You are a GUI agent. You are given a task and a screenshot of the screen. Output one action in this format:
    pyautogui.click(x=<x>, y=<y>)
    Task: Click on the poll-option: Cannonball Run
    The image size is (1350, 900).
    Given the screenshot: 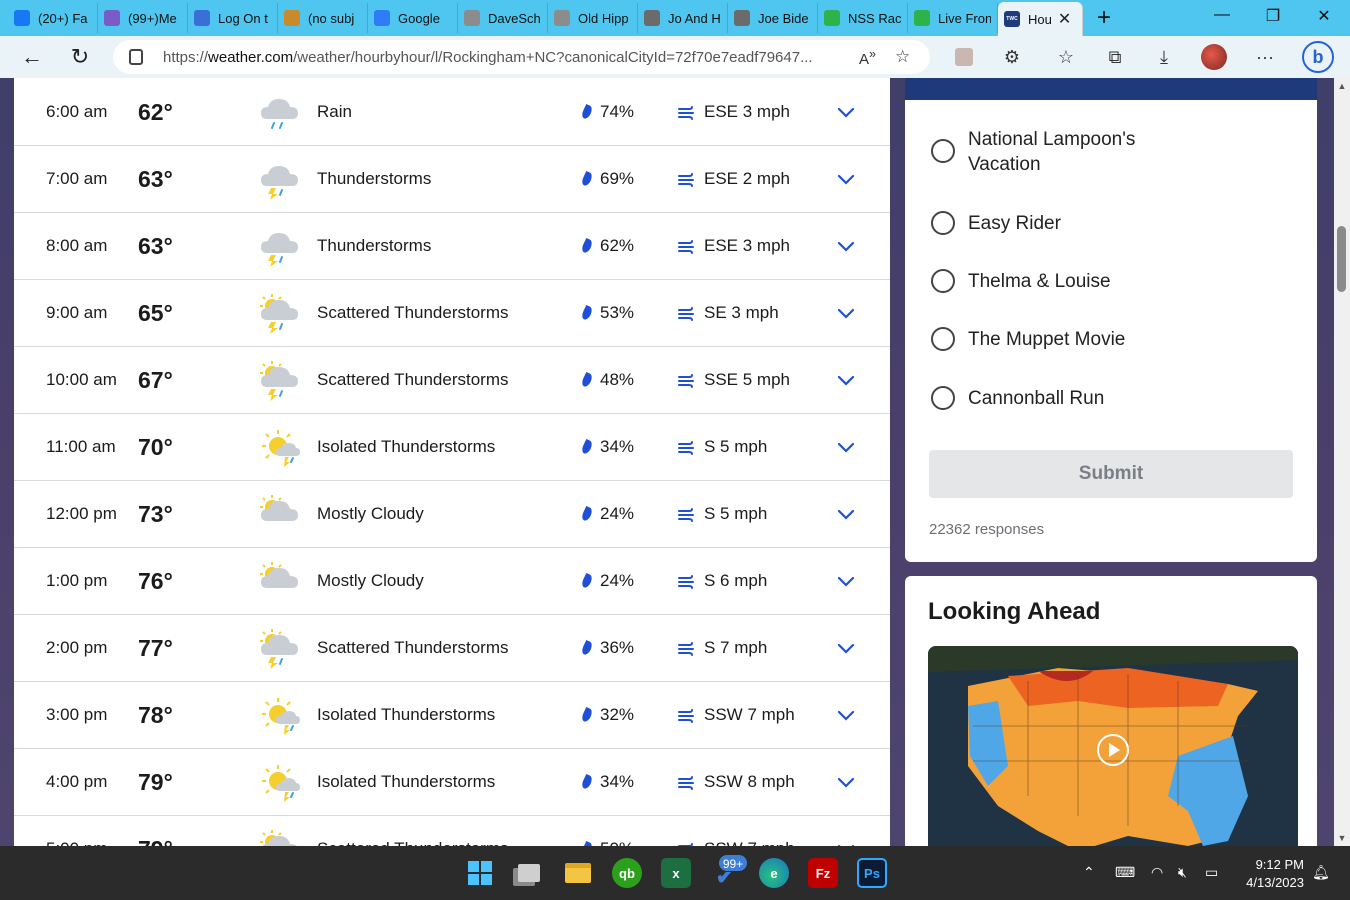 What is the action you would take?
    pyautogui.click(x=1059, y=398)
    